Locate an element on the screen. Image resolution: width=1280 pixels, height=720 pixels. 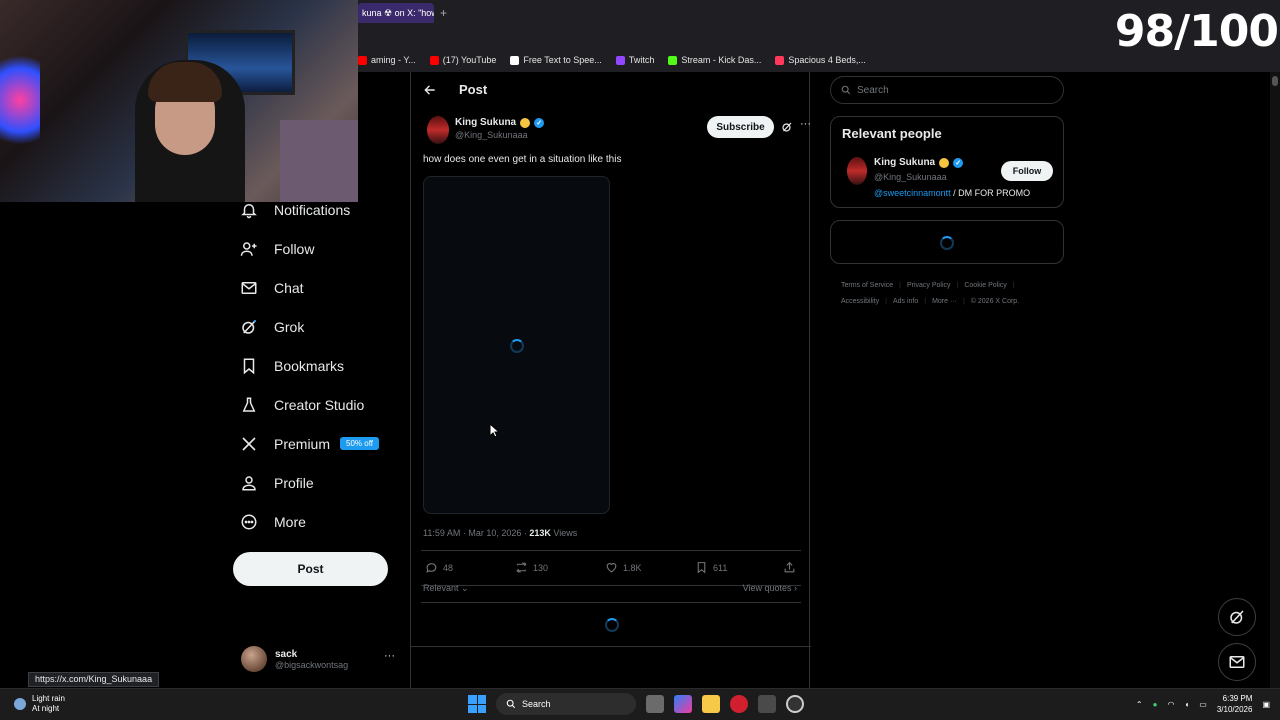
new-tab-button: + is located at coordinates (443, 13).